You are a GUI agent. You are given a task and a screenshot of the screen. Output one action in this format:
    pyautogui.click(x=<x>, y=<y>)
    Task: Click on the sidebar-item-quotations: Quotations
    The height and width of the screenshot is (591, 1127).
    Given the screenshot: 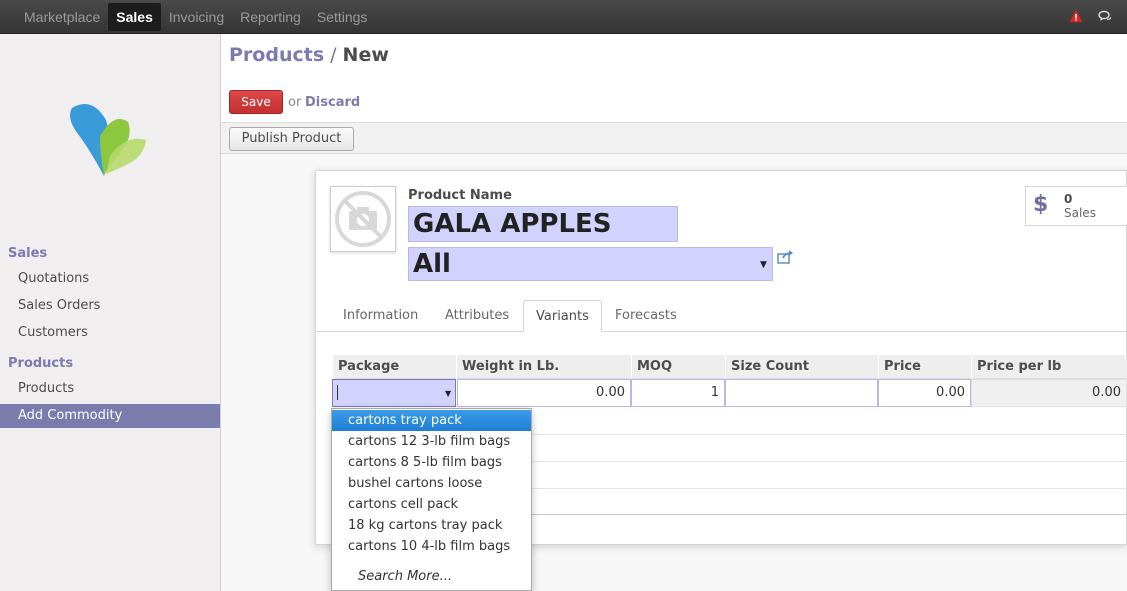 What is the action you would take?
    pyautogui.click(x=110, y=279)
    